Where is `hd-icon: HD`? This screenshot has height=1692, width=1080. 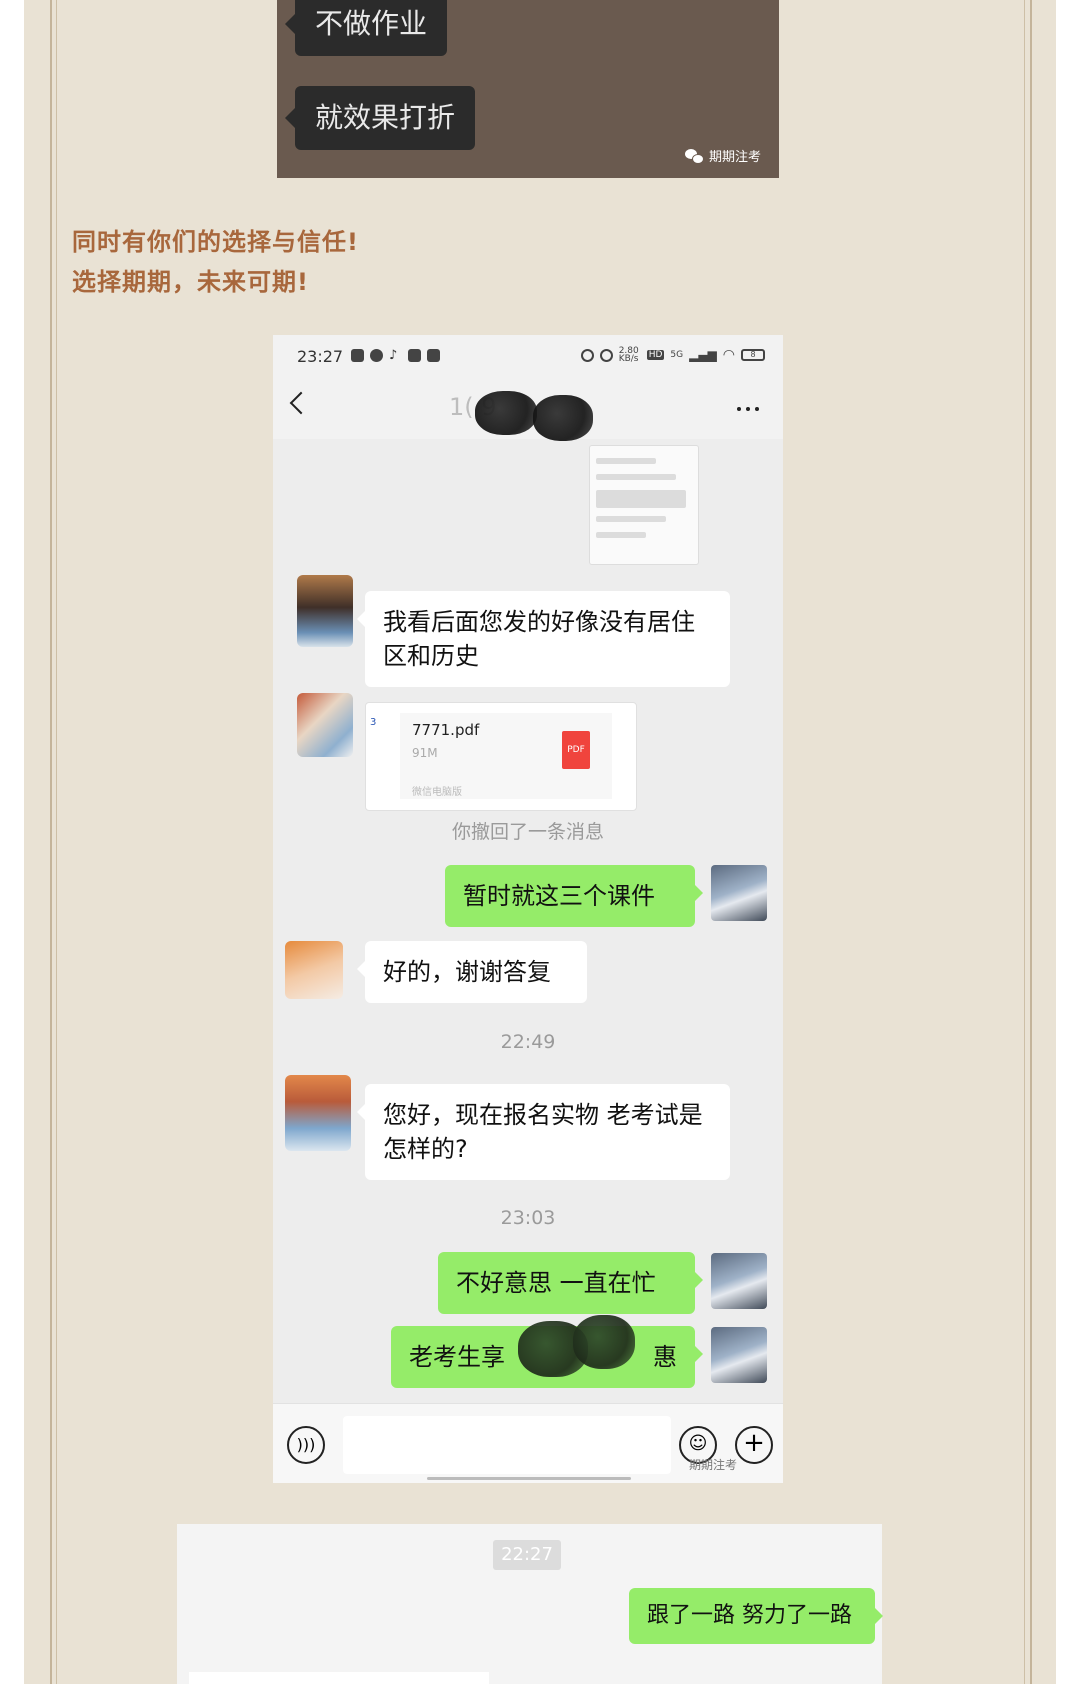 hd-icon: HD is located at coordinates (655, 355).